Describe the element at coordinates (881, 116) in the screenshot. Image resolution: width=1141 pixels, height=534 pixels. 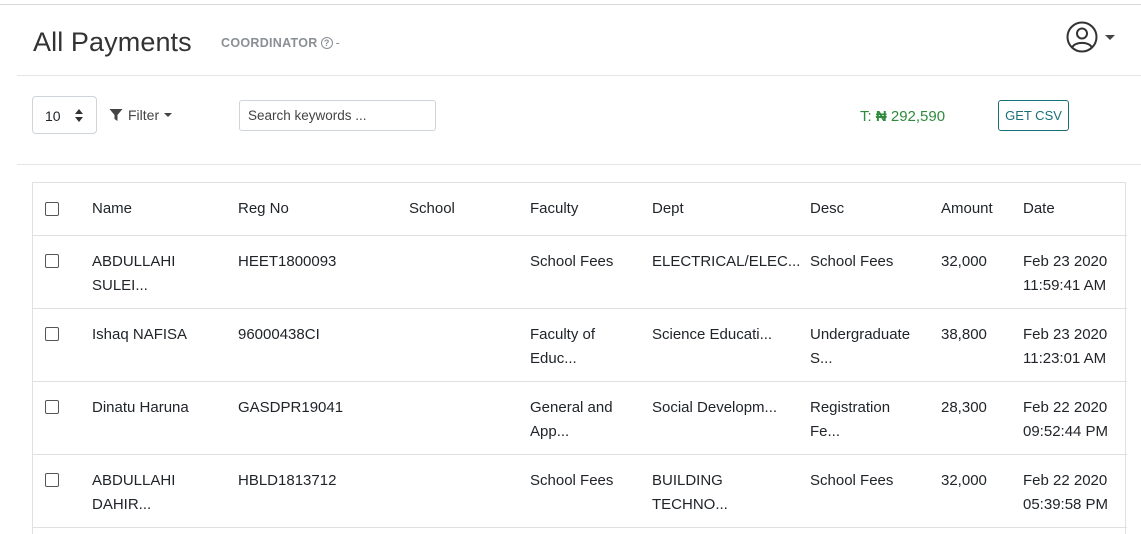
I see `currency-symbol: ₦` at that location.